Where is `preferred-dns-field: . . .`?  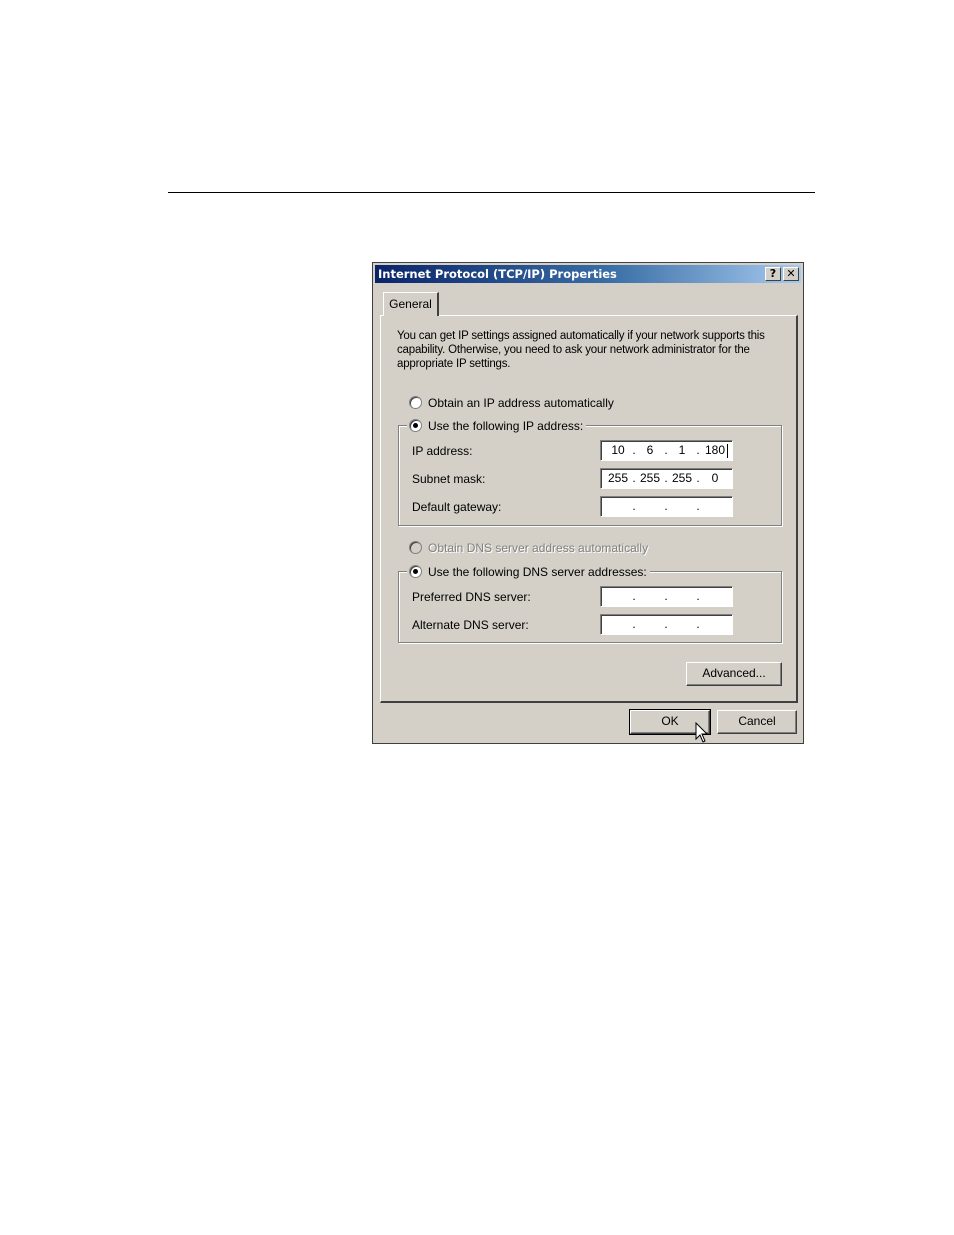
preferred-dns-field: . . . is located at coordinates (666, 596).